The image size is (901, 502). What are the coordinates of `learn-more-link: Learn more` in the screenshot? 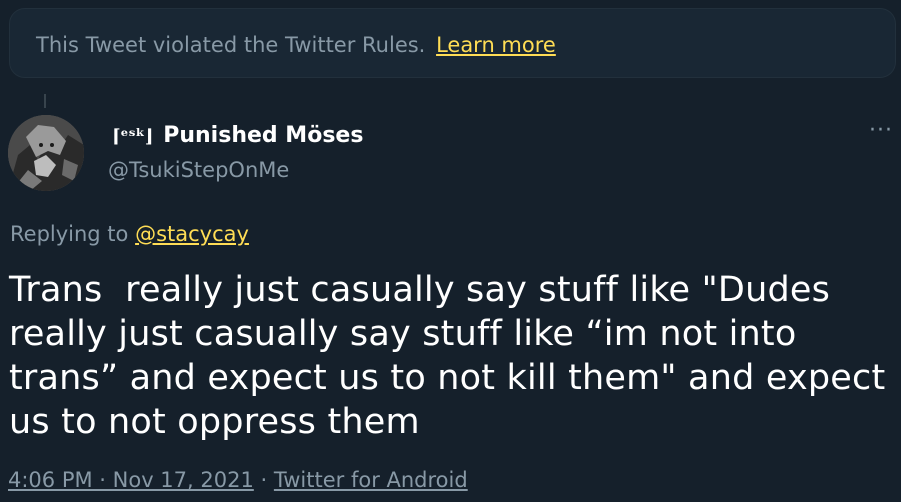 It's located at (496, 45).